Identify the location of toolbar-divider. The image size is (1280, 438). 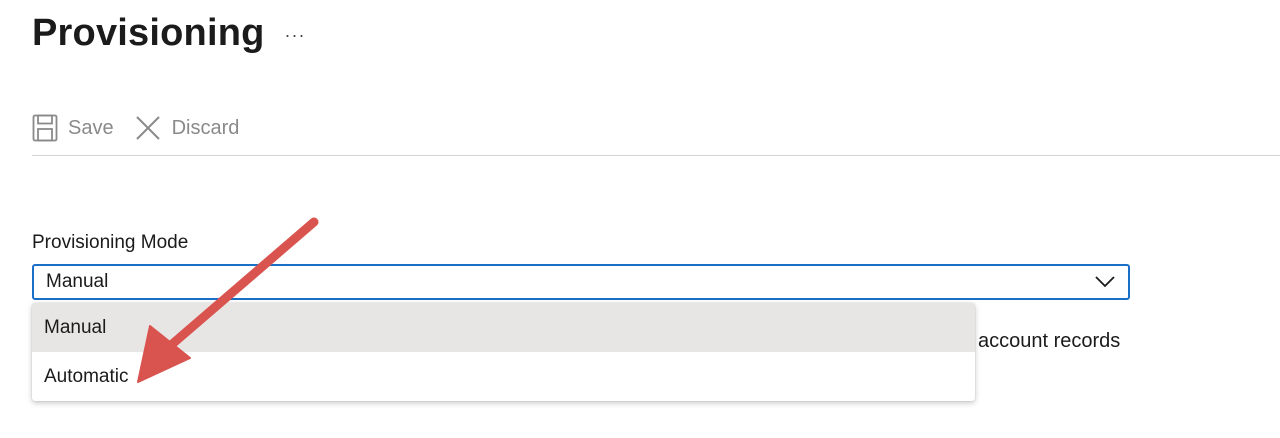
(656, 155).